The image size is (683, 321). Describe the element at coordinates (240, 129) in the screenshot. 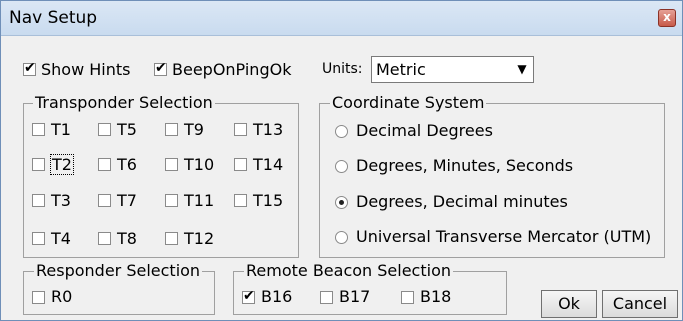

I see `transponder-checkbox-t13` at that location.